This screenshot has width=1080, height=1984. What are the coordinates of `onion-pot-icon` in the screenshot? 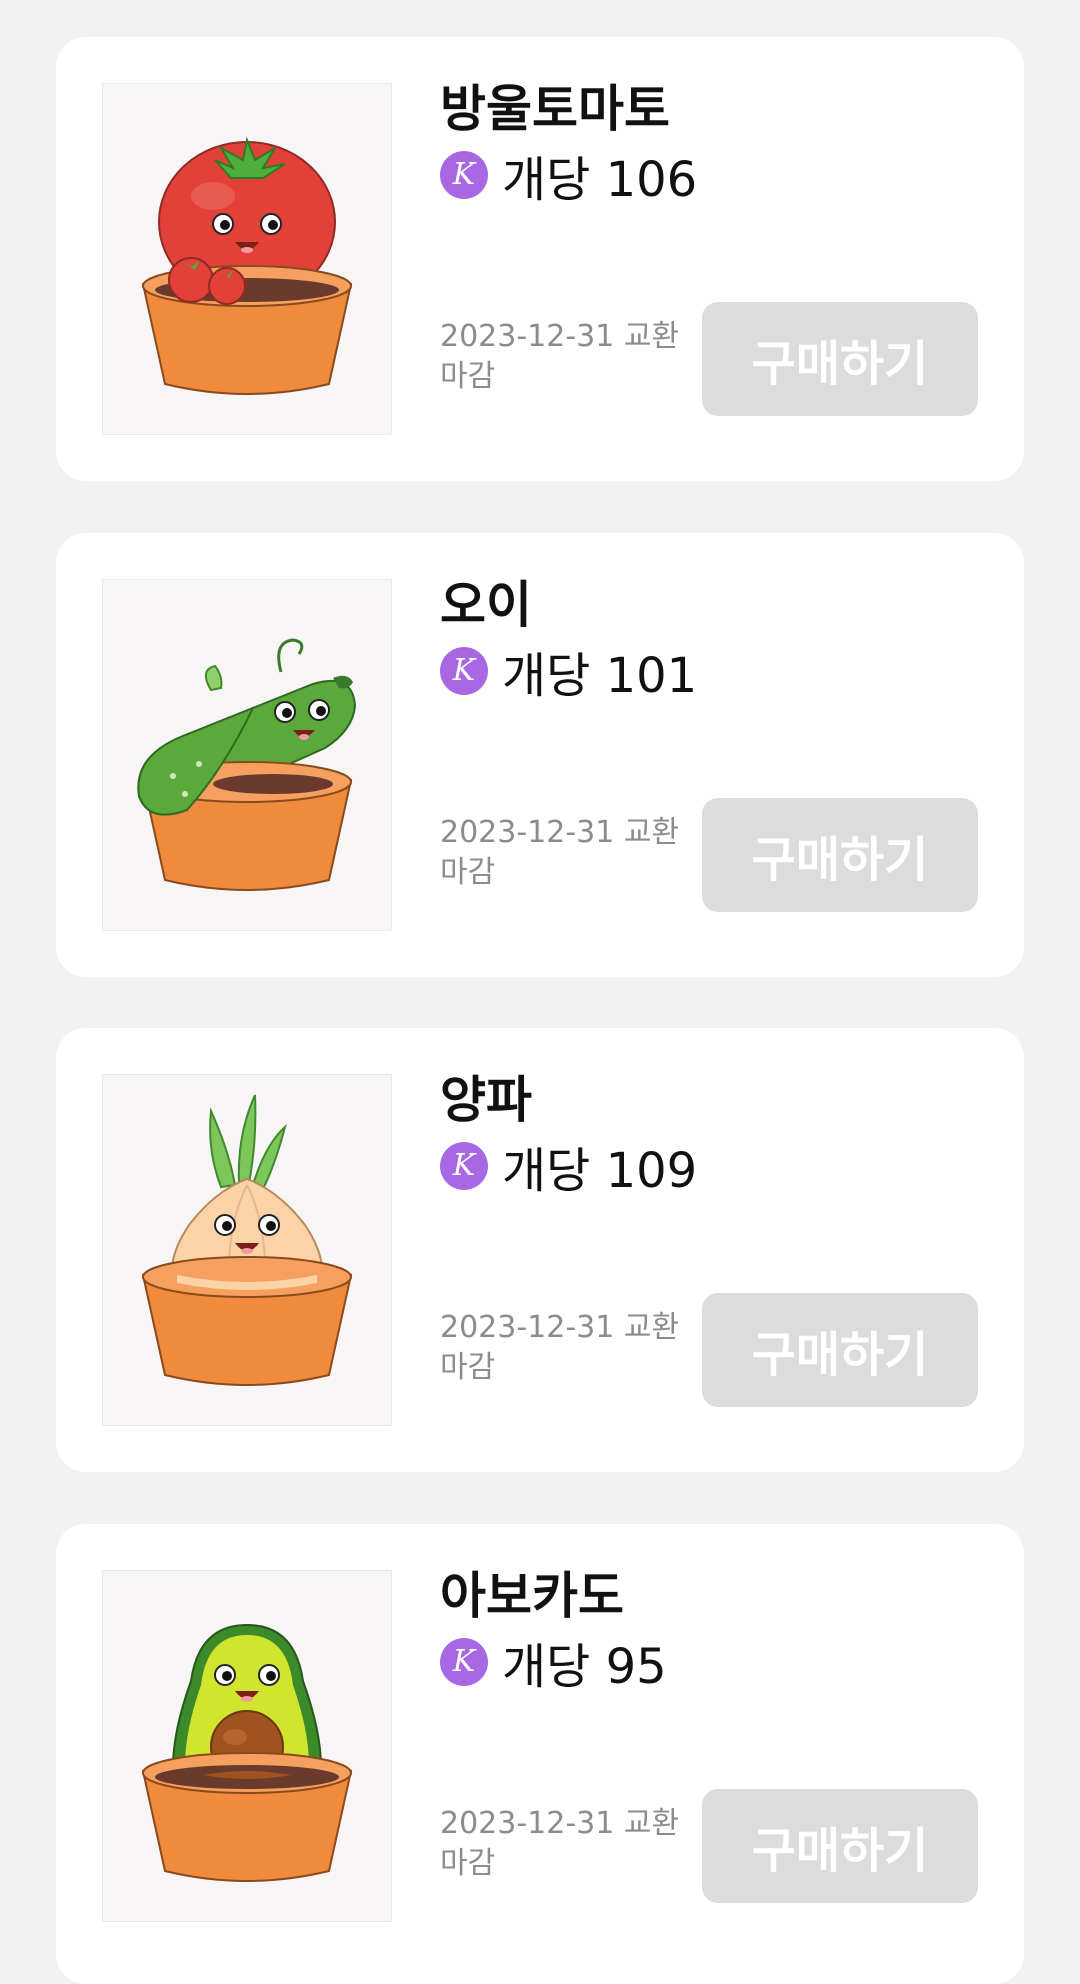 It's located at (247, 1240).